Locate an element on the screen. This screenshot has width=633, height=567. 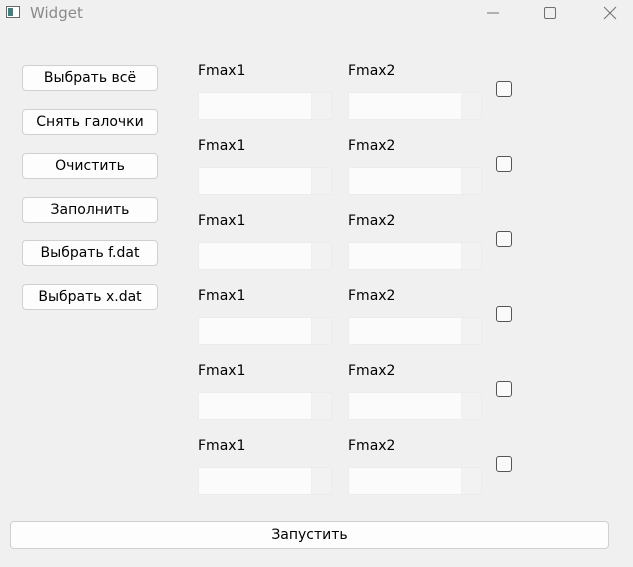
maximize-button is located at coordinates (550, 14).